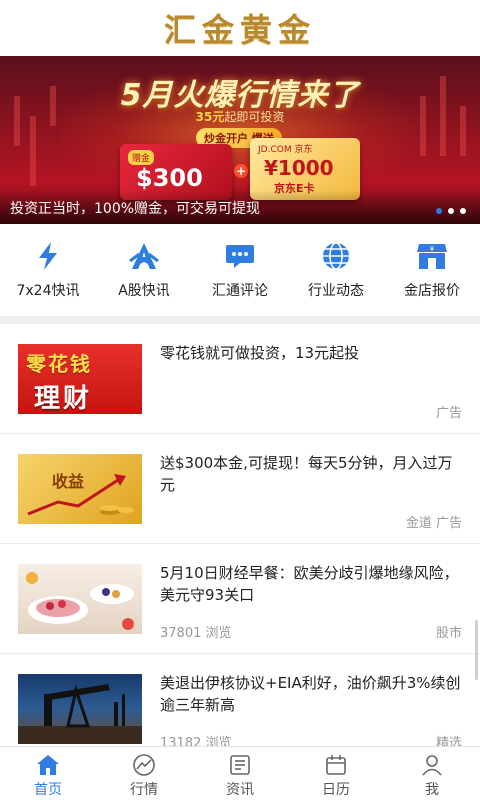 This screenshot has width=480, height=800. Describe the element at coordinates (432, 291) in the screenshot. I see `quicknav-label: 金店报价` at that location.